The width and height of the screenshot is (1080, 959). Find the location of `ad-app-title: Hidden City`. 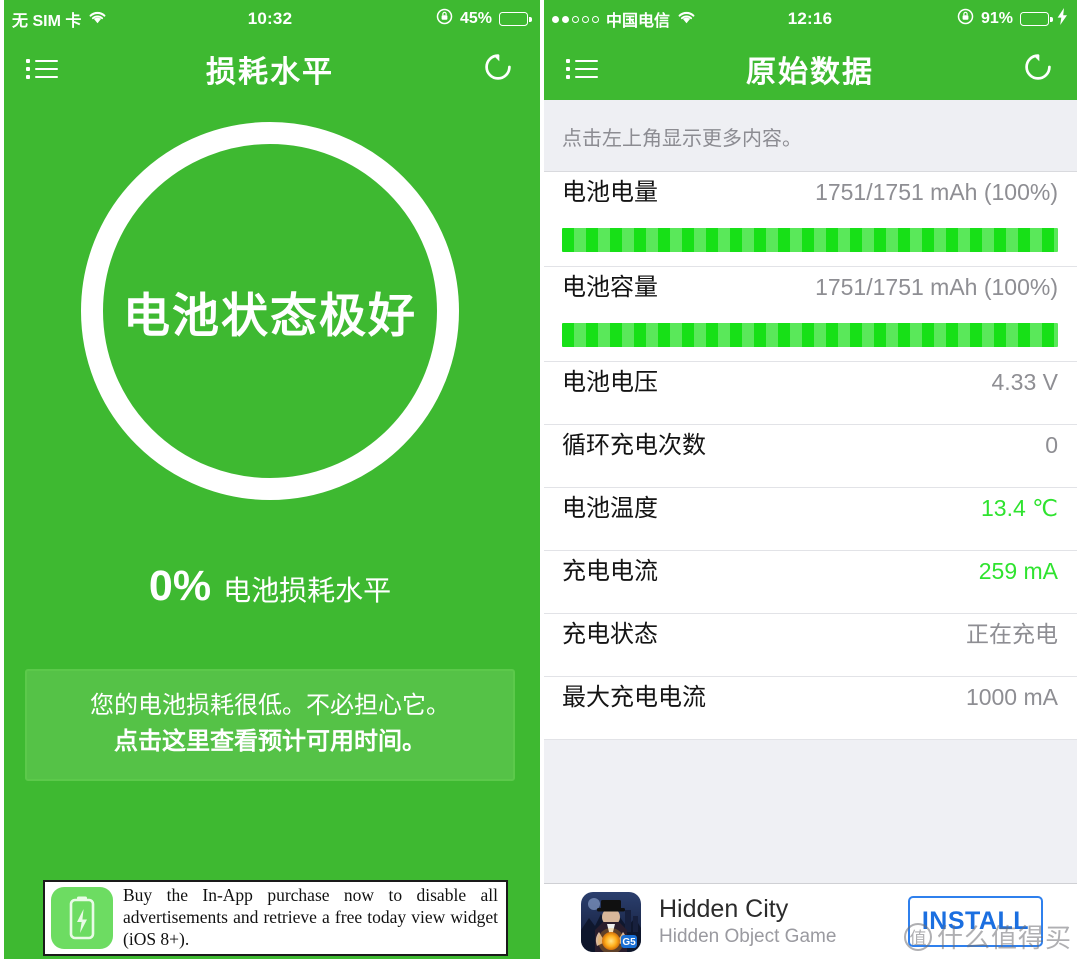

ad-app-title: Hidden City is located at coordinates (724, 909).